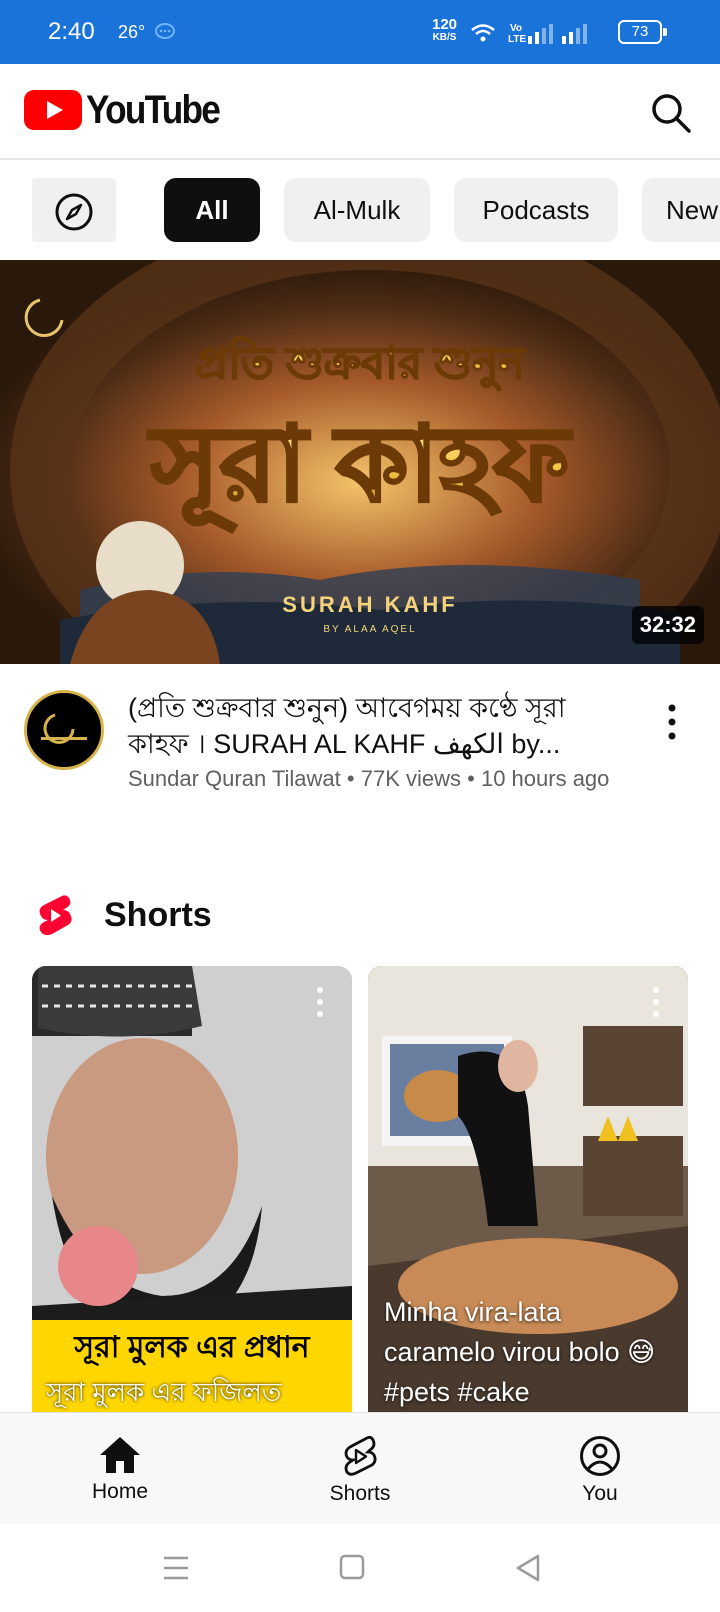 This screenshot has height=1612, width=720. What do you see at coordinates (120, 1455) in the screenshot?
I see `home-icon` at bounding box center [120, 1455].